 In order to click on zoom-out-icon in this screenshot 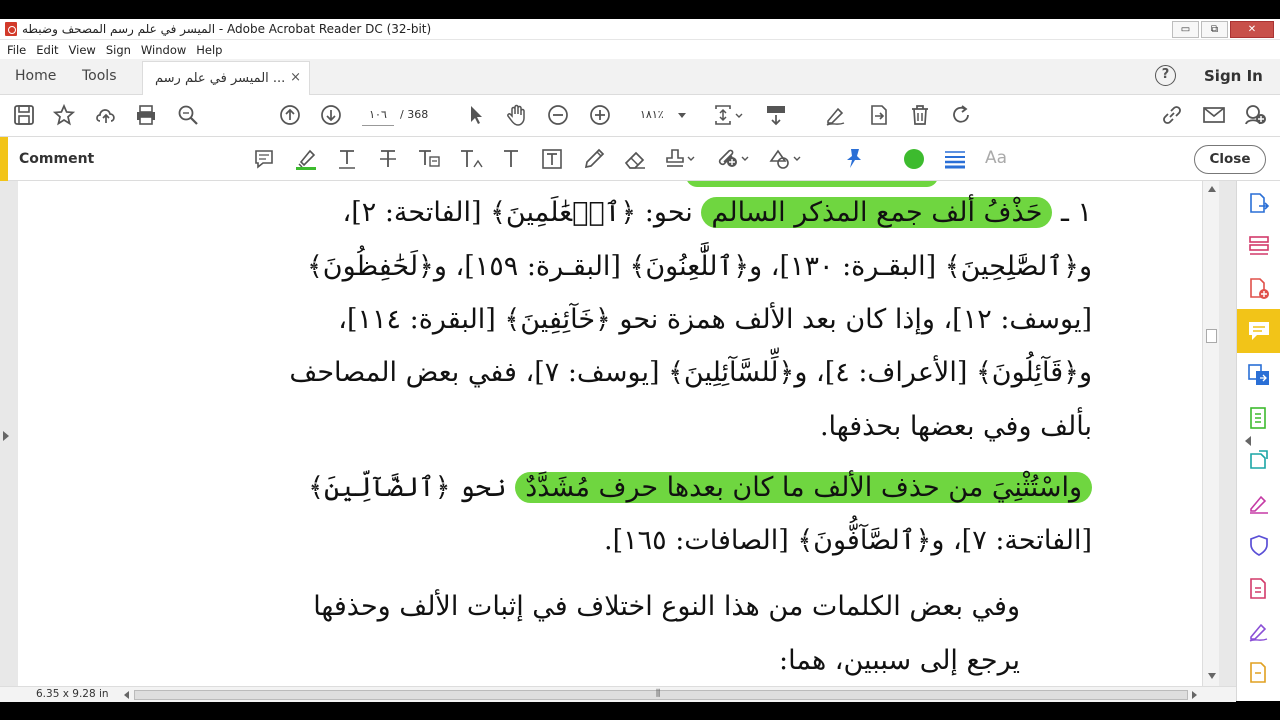, I will do `click(558, 115)`.